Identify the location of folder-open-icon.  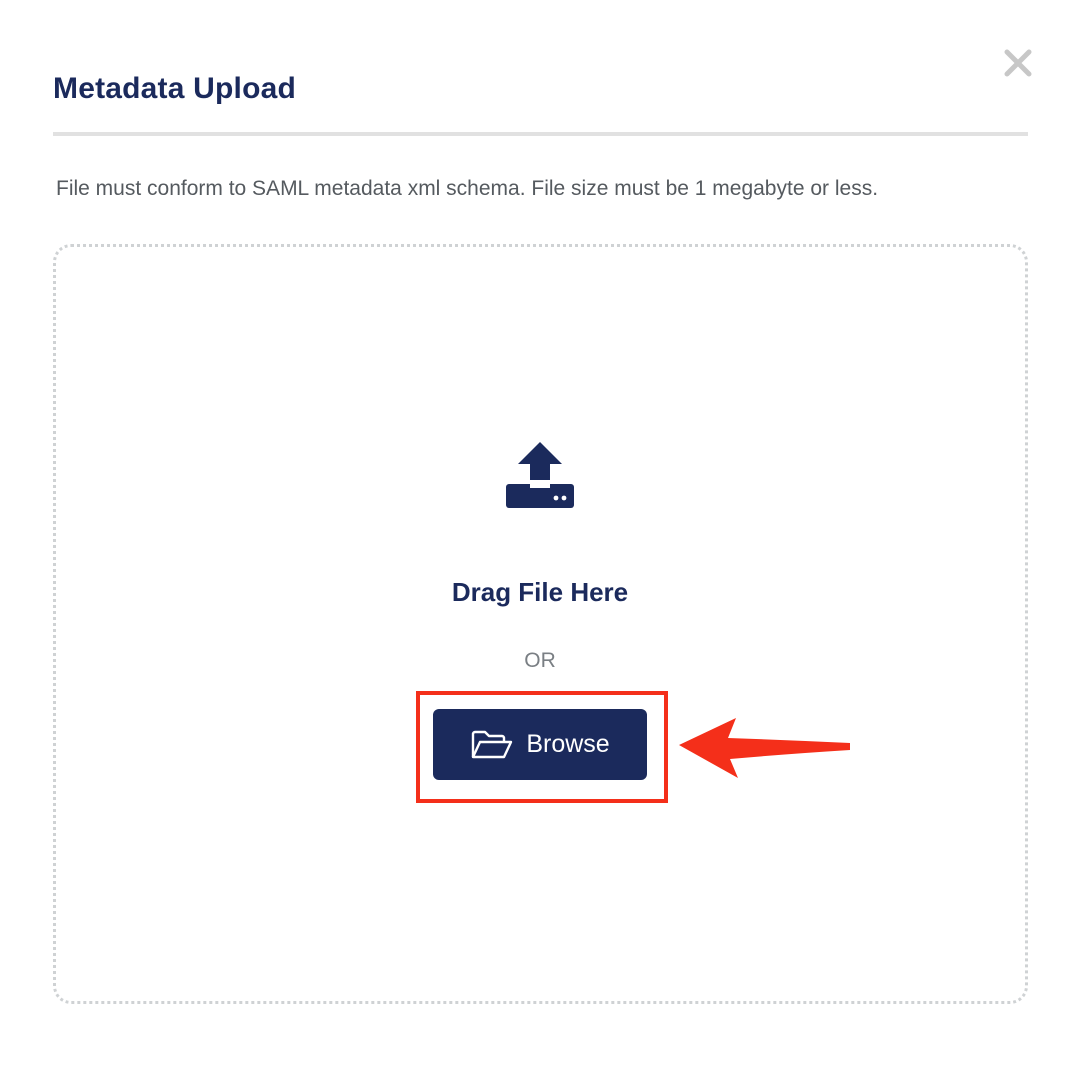
(492, 744).